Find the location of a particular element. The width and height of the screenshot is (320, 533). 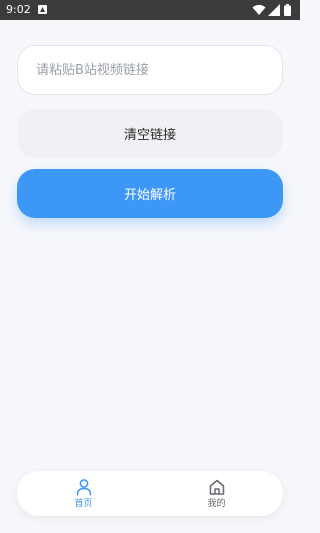

nav-item-mine: 我的 is located at coordinates (216, 493).